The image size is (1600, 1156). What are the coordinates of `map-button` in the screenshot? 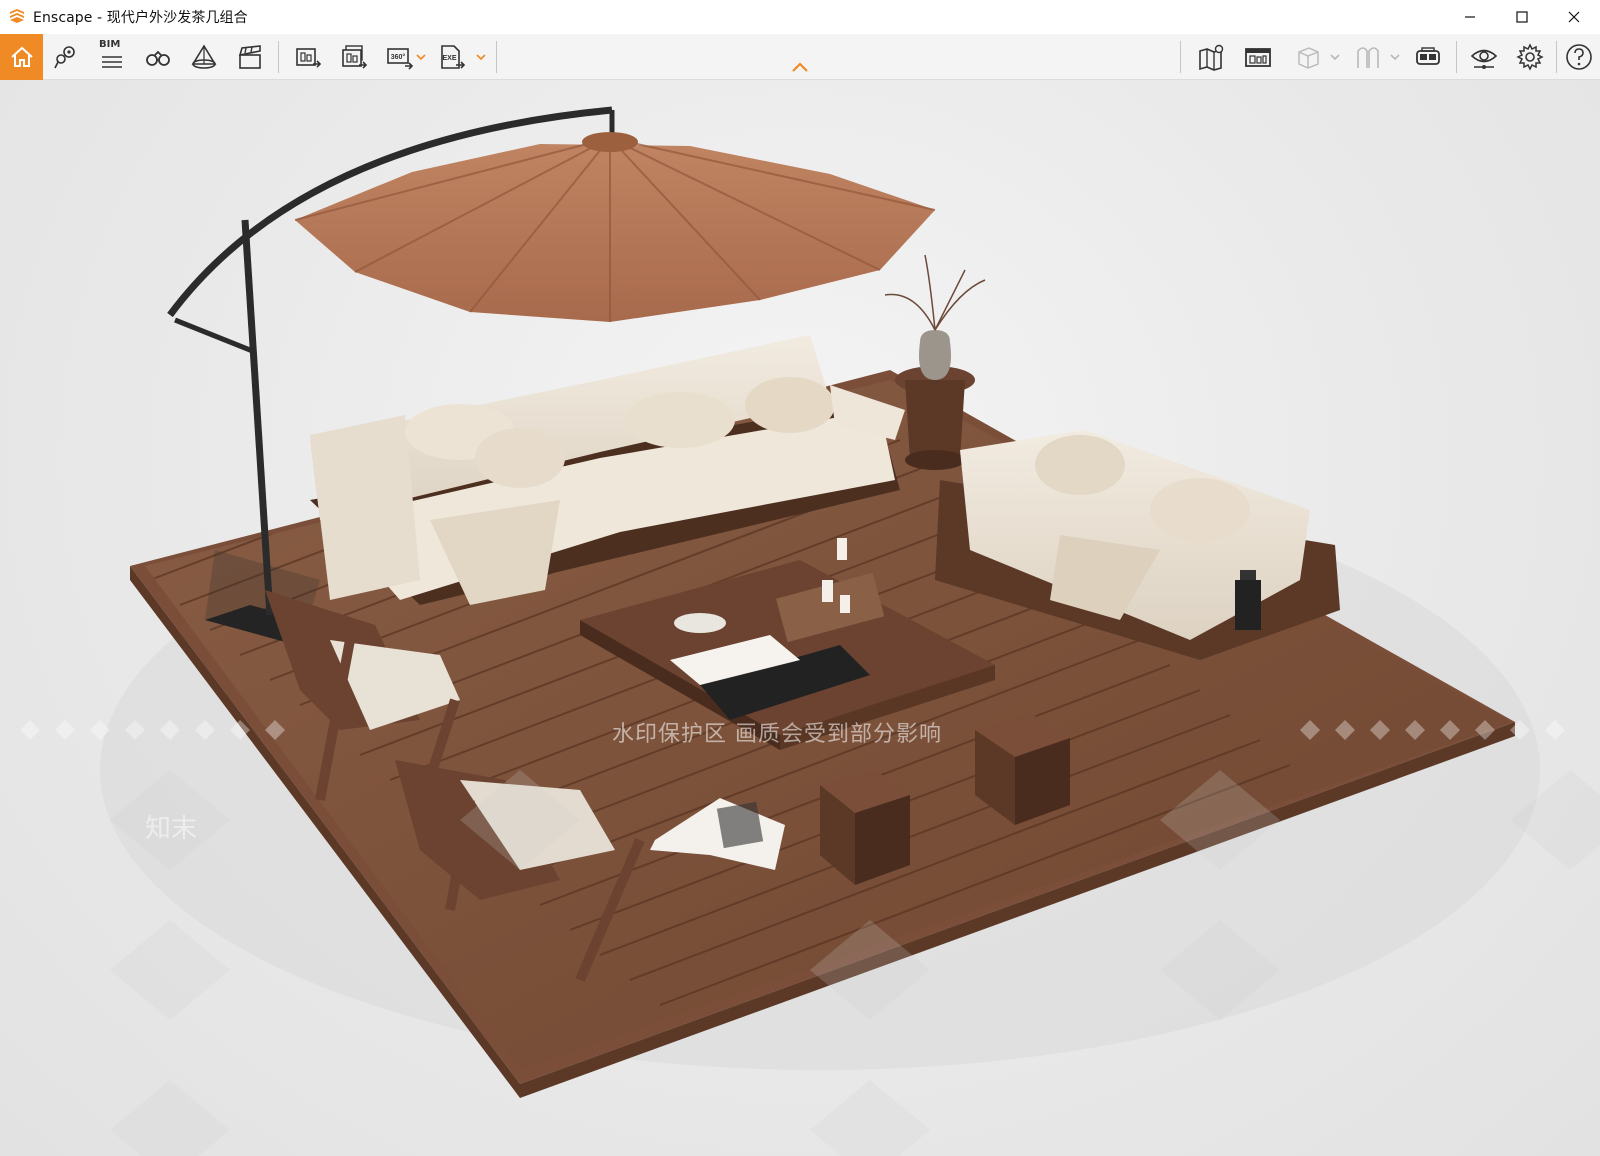 It's located at (1212, 57).